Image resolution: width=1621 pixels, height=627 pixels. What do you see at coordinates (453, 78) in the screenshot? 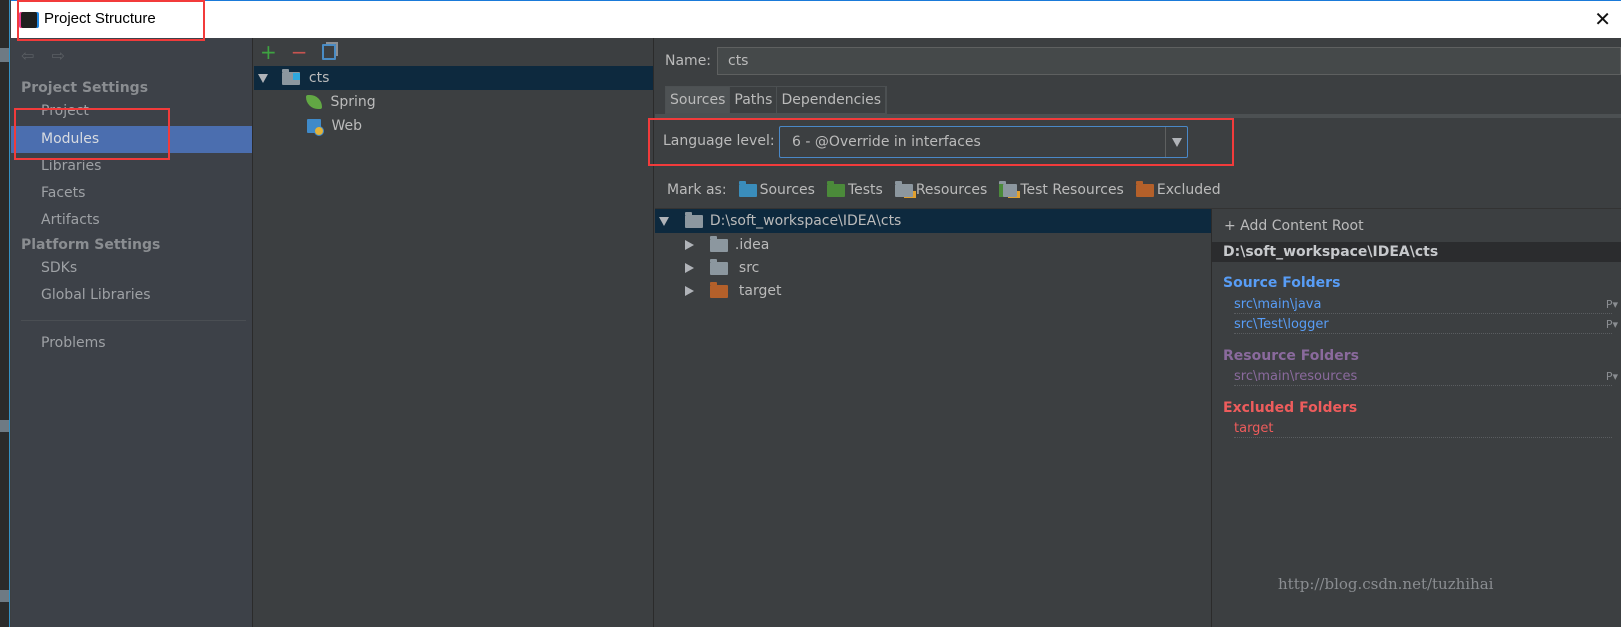
I see `module-tree-item-cts: cts` at bounding box center [453, 78].